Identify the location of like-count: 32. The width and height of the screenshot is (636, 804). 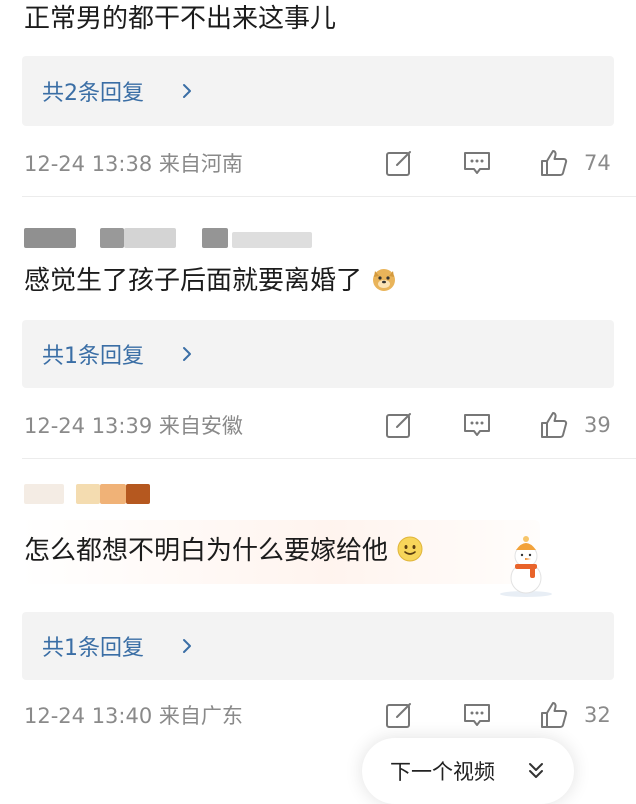
(597, 715).